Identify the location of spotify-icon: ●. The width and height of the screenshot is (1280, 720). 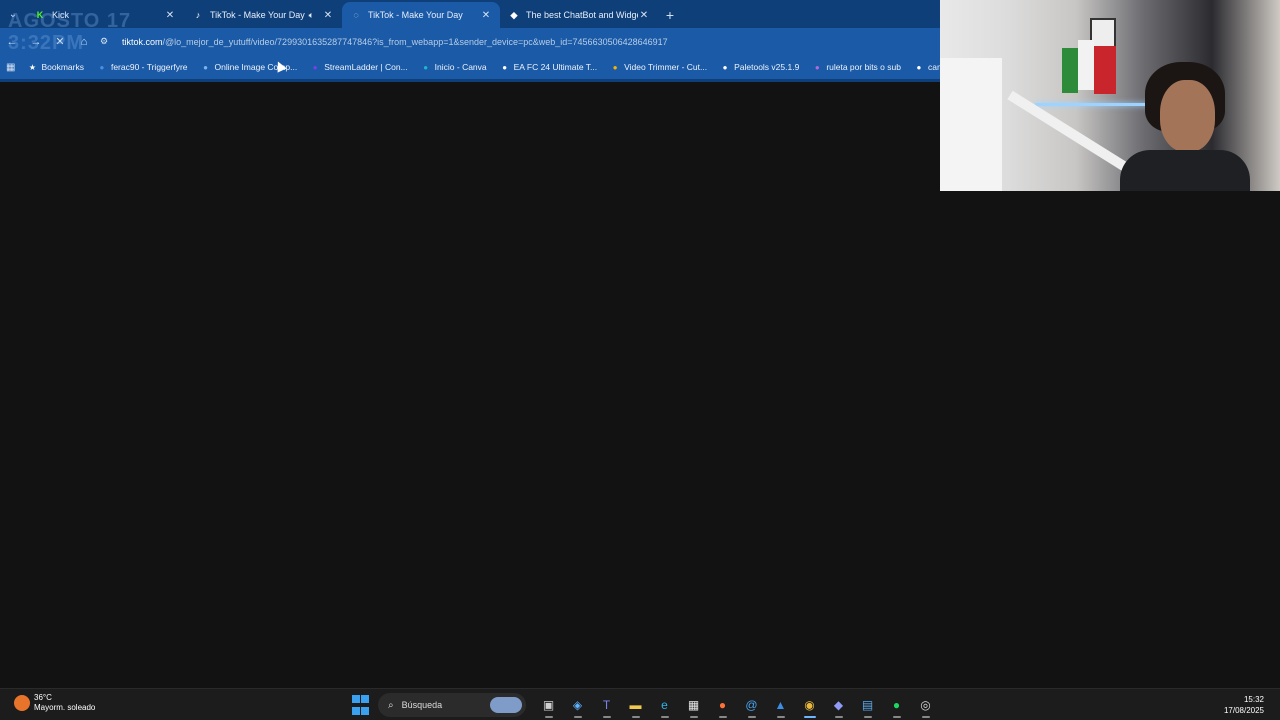
(897, 705).